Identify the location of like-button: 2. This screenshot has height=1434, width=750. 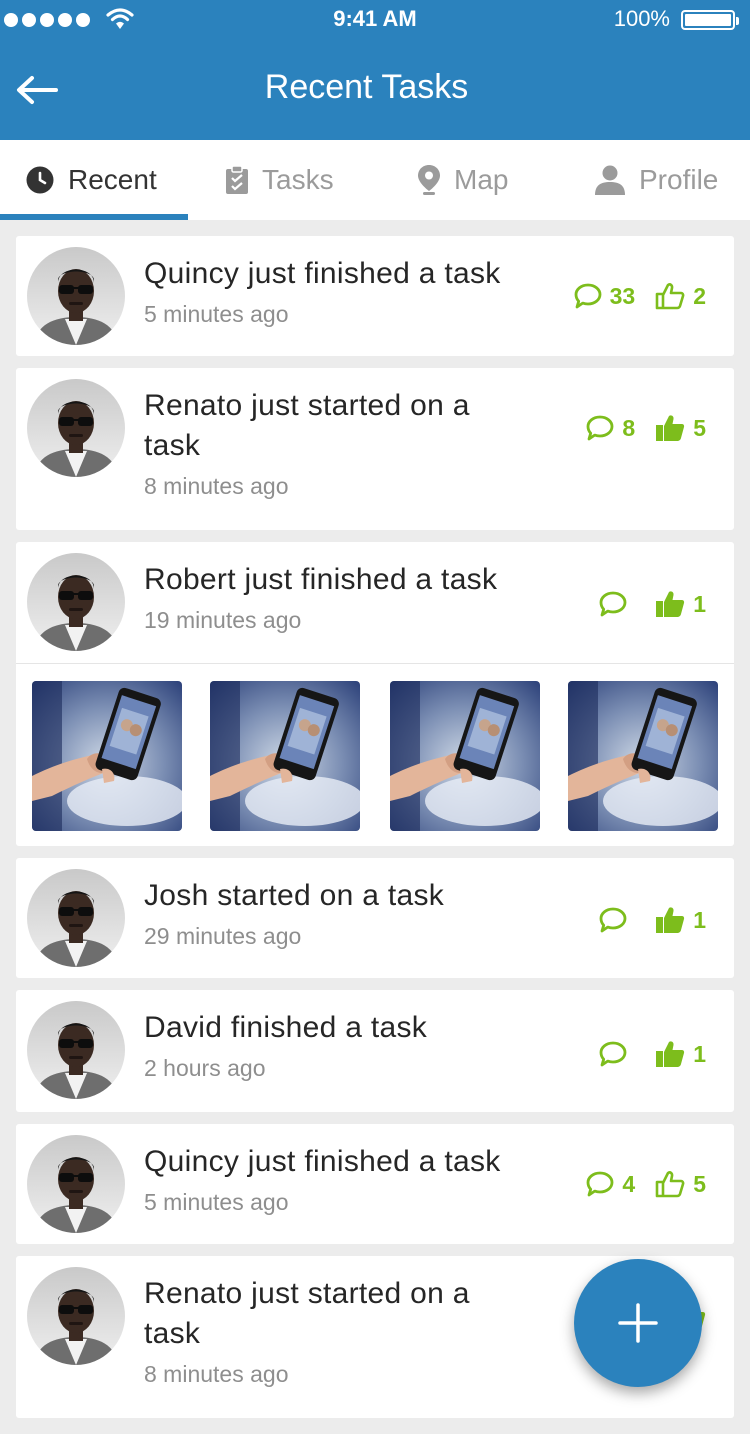
(680, 296).